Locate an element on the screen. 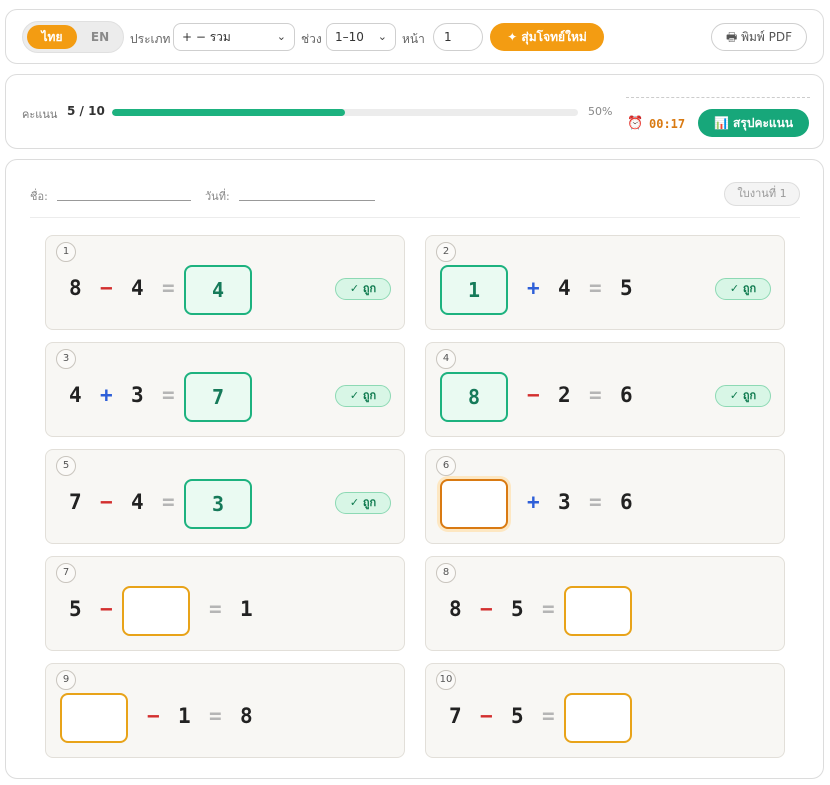 The height and width of the screenshot is (785, 830). question-number: 2 is located at coordinates (446, 252).